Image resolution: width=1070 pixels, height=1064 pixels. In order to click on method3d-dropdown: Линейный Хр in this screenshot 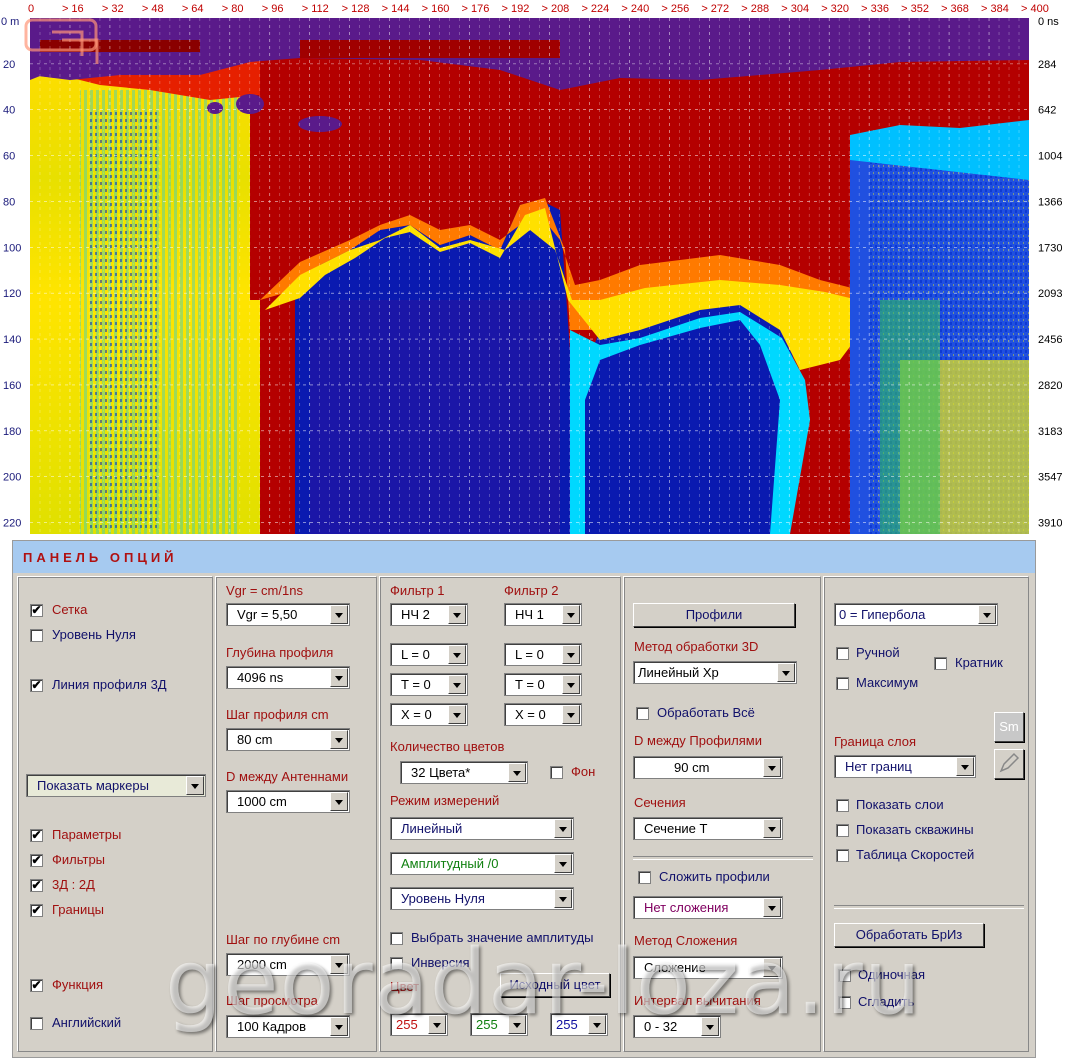, I will do `click(715, 672)`.